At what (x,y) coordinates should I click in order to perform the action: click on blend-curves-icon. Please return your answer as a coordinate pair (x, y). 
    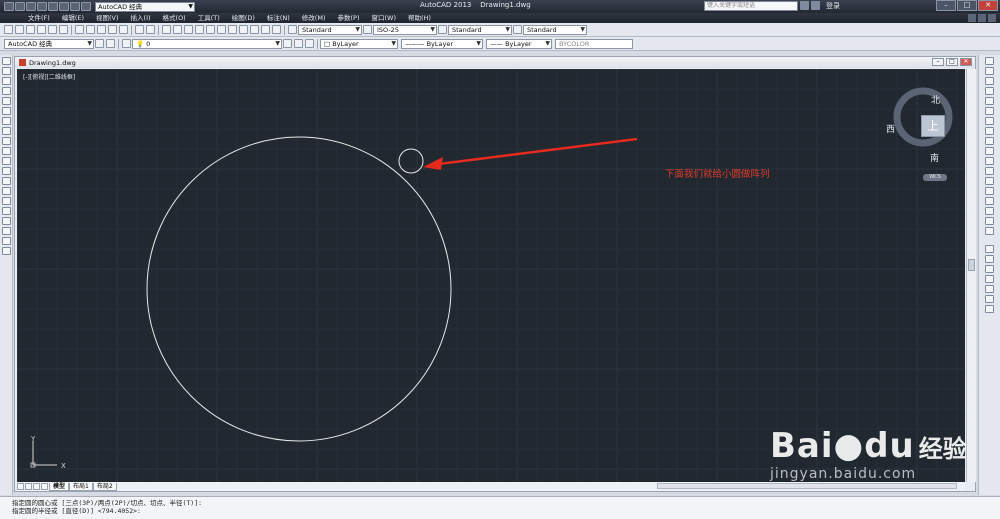
    Looking at the image, I should click on (989, 221).